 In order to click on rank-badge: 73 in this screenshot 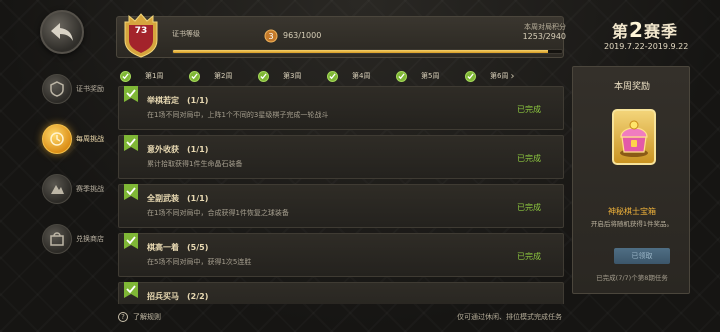, I will do `click(141, 35)`.